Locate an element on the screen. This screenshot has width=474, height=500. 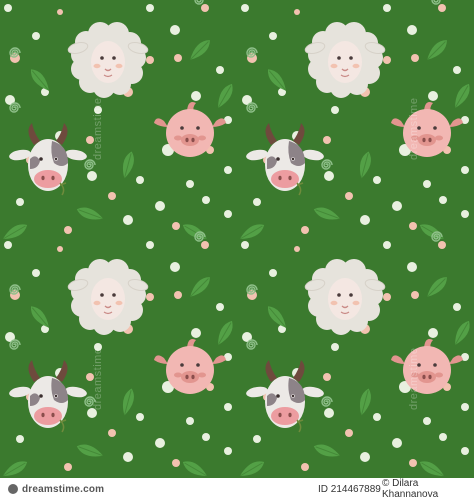
image-author: © Dilara Khannanova is located at coordinates (410, 489).